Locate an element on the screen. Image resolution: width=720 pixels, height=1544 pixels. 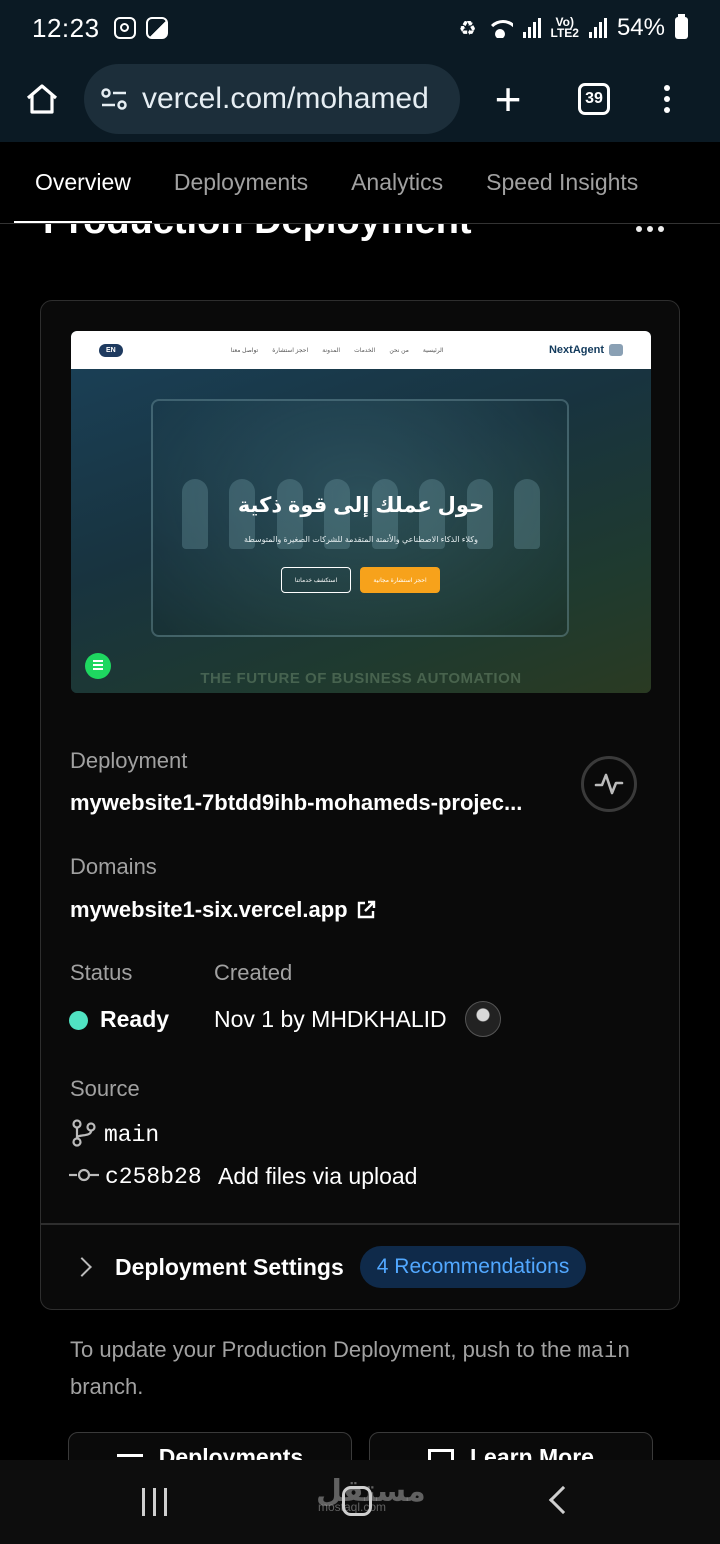
preview-headline: حول عملك إلى قوة ذكية is located at coordinates (361, 505).